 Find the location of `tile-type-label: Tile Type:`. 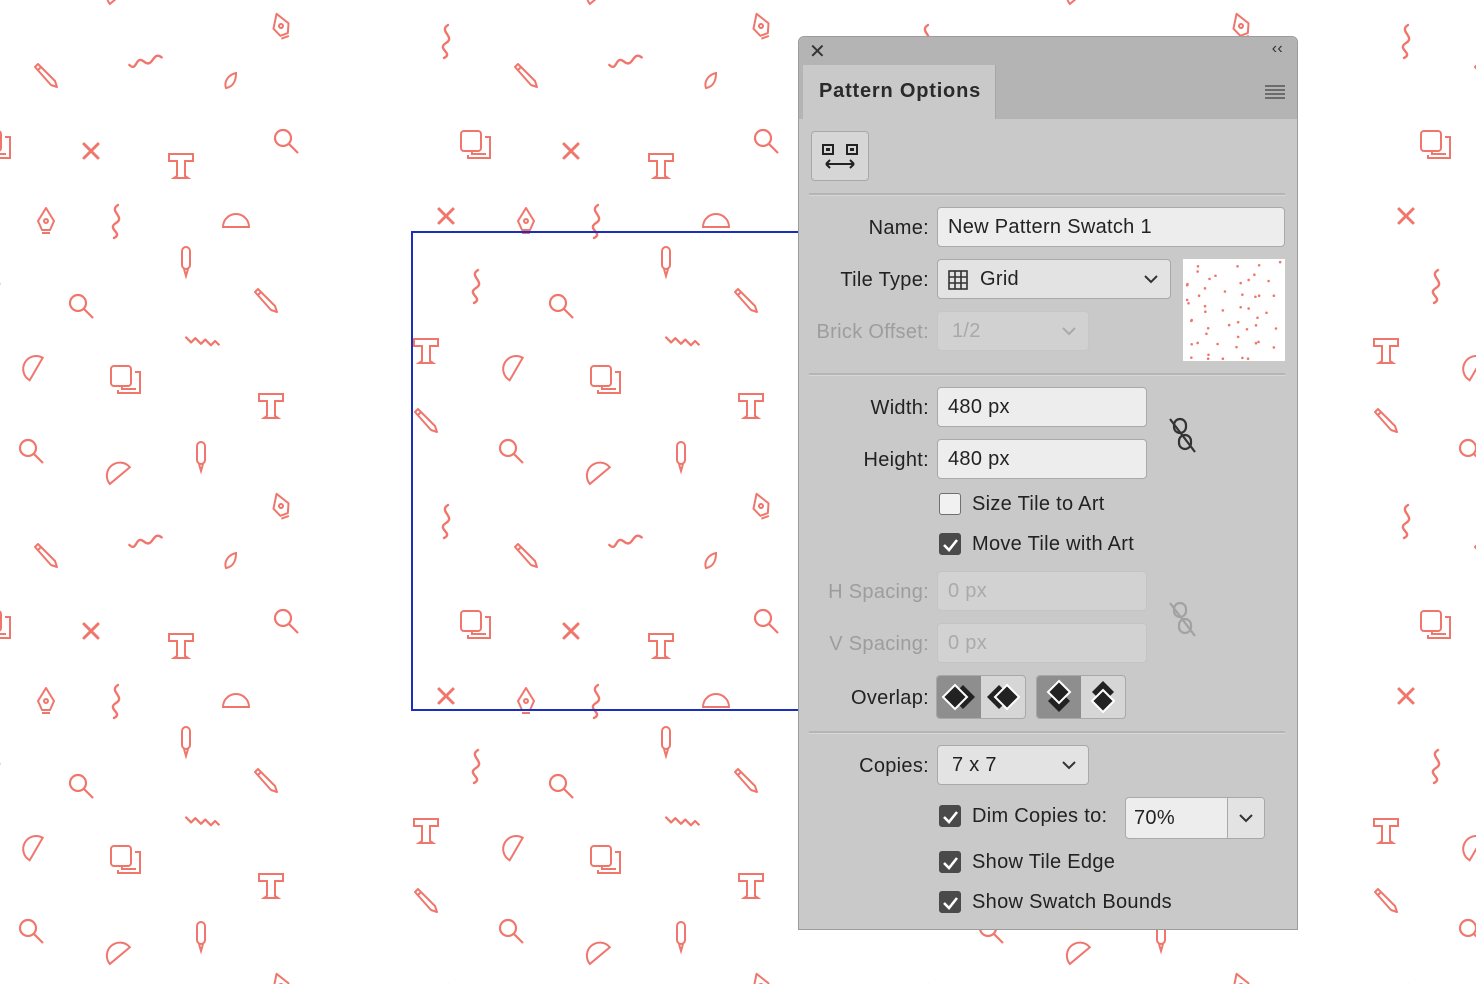

tile-type-label: Tile Type: is located at coordinates (884, 280).